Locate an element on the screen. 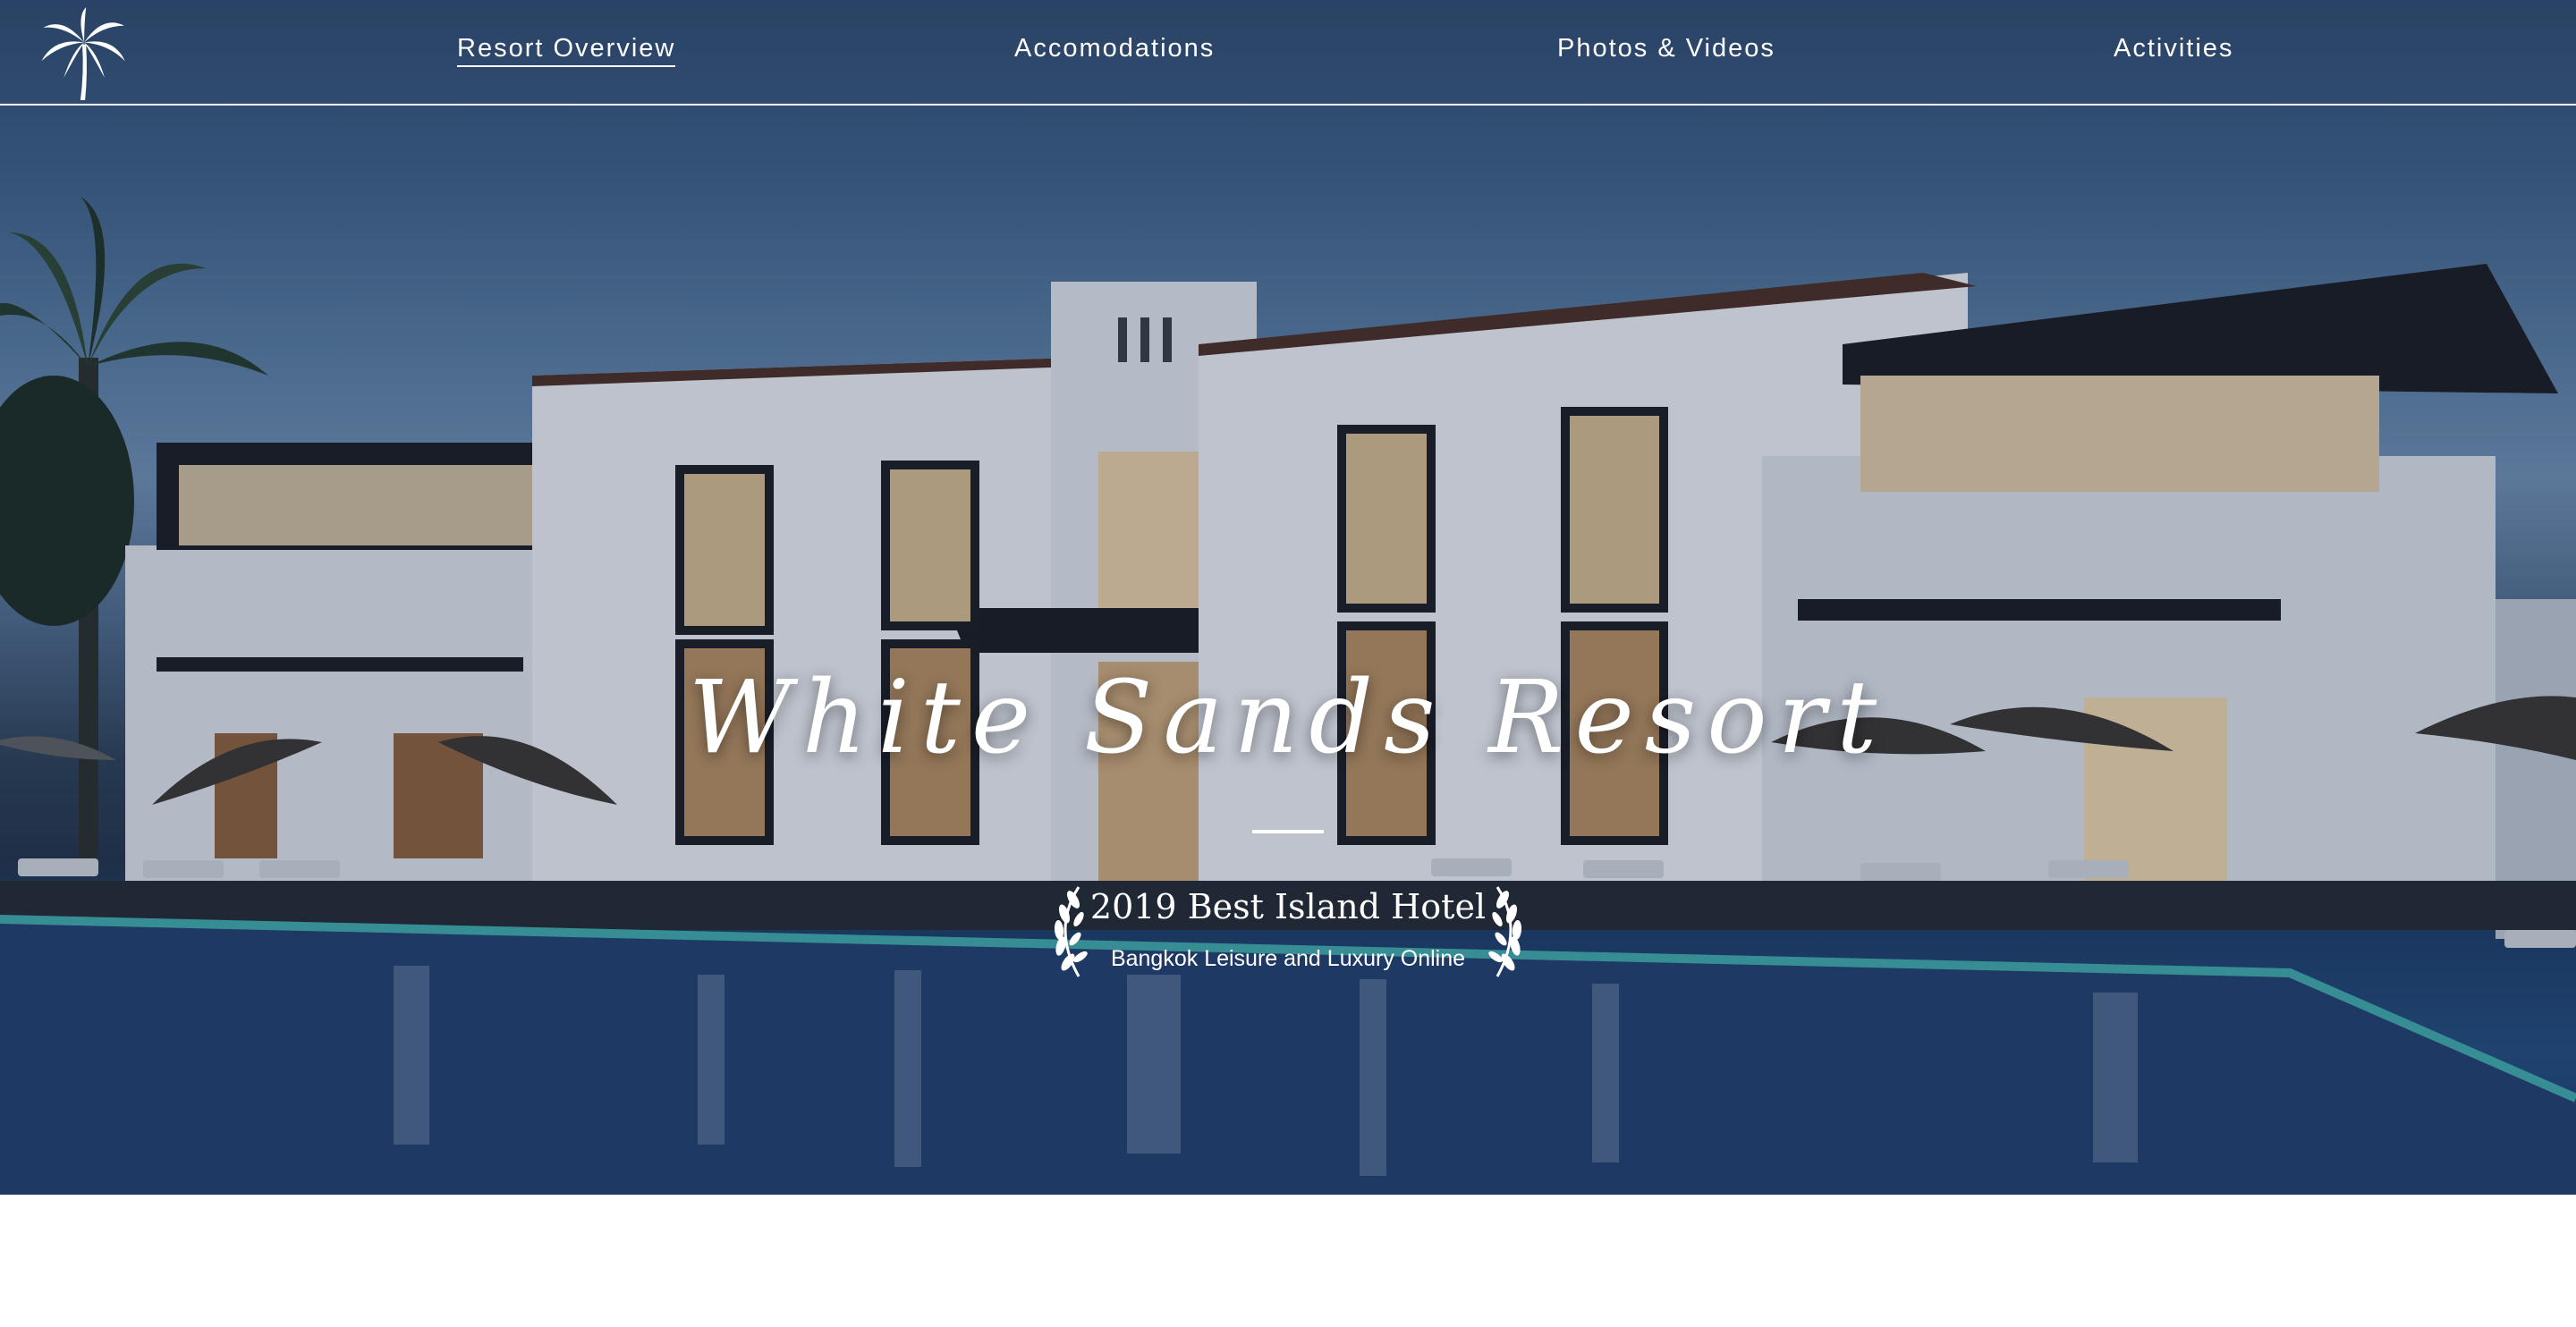 This screenshot has height=1327, width=2576. award-title: 2019 Best Island Hotel is located at coordinates (1288, 906).